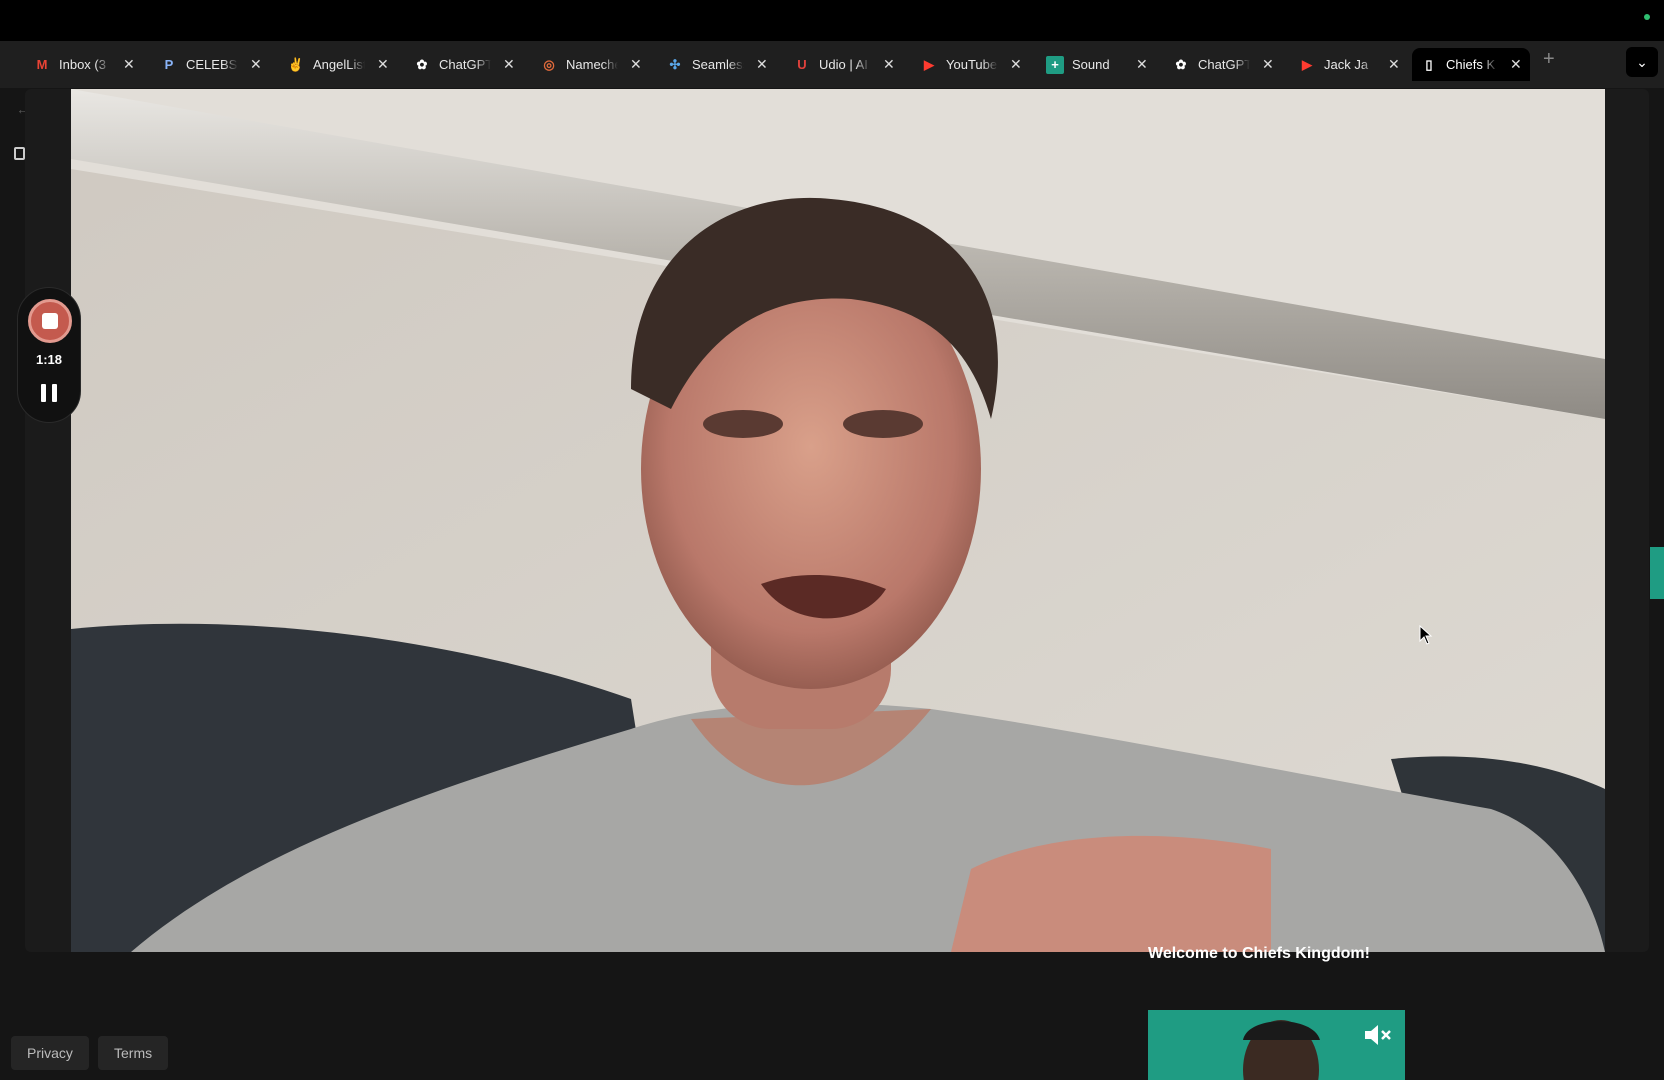 This screenshot has height=1080, width=1664. I want to click on celebs-icon: P, so click(169, 64).